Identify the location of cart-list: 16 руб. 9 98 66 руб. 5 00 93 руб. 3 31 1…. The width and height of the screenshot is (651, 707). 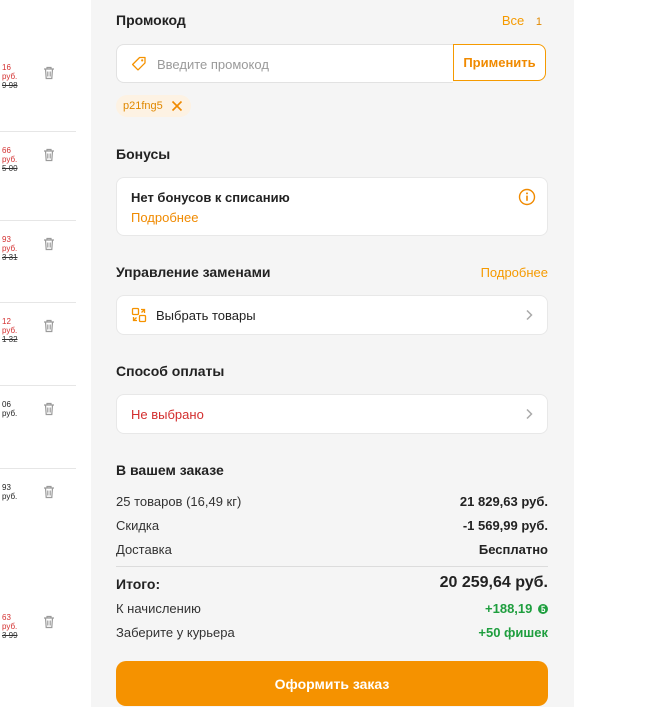
(38, 353).